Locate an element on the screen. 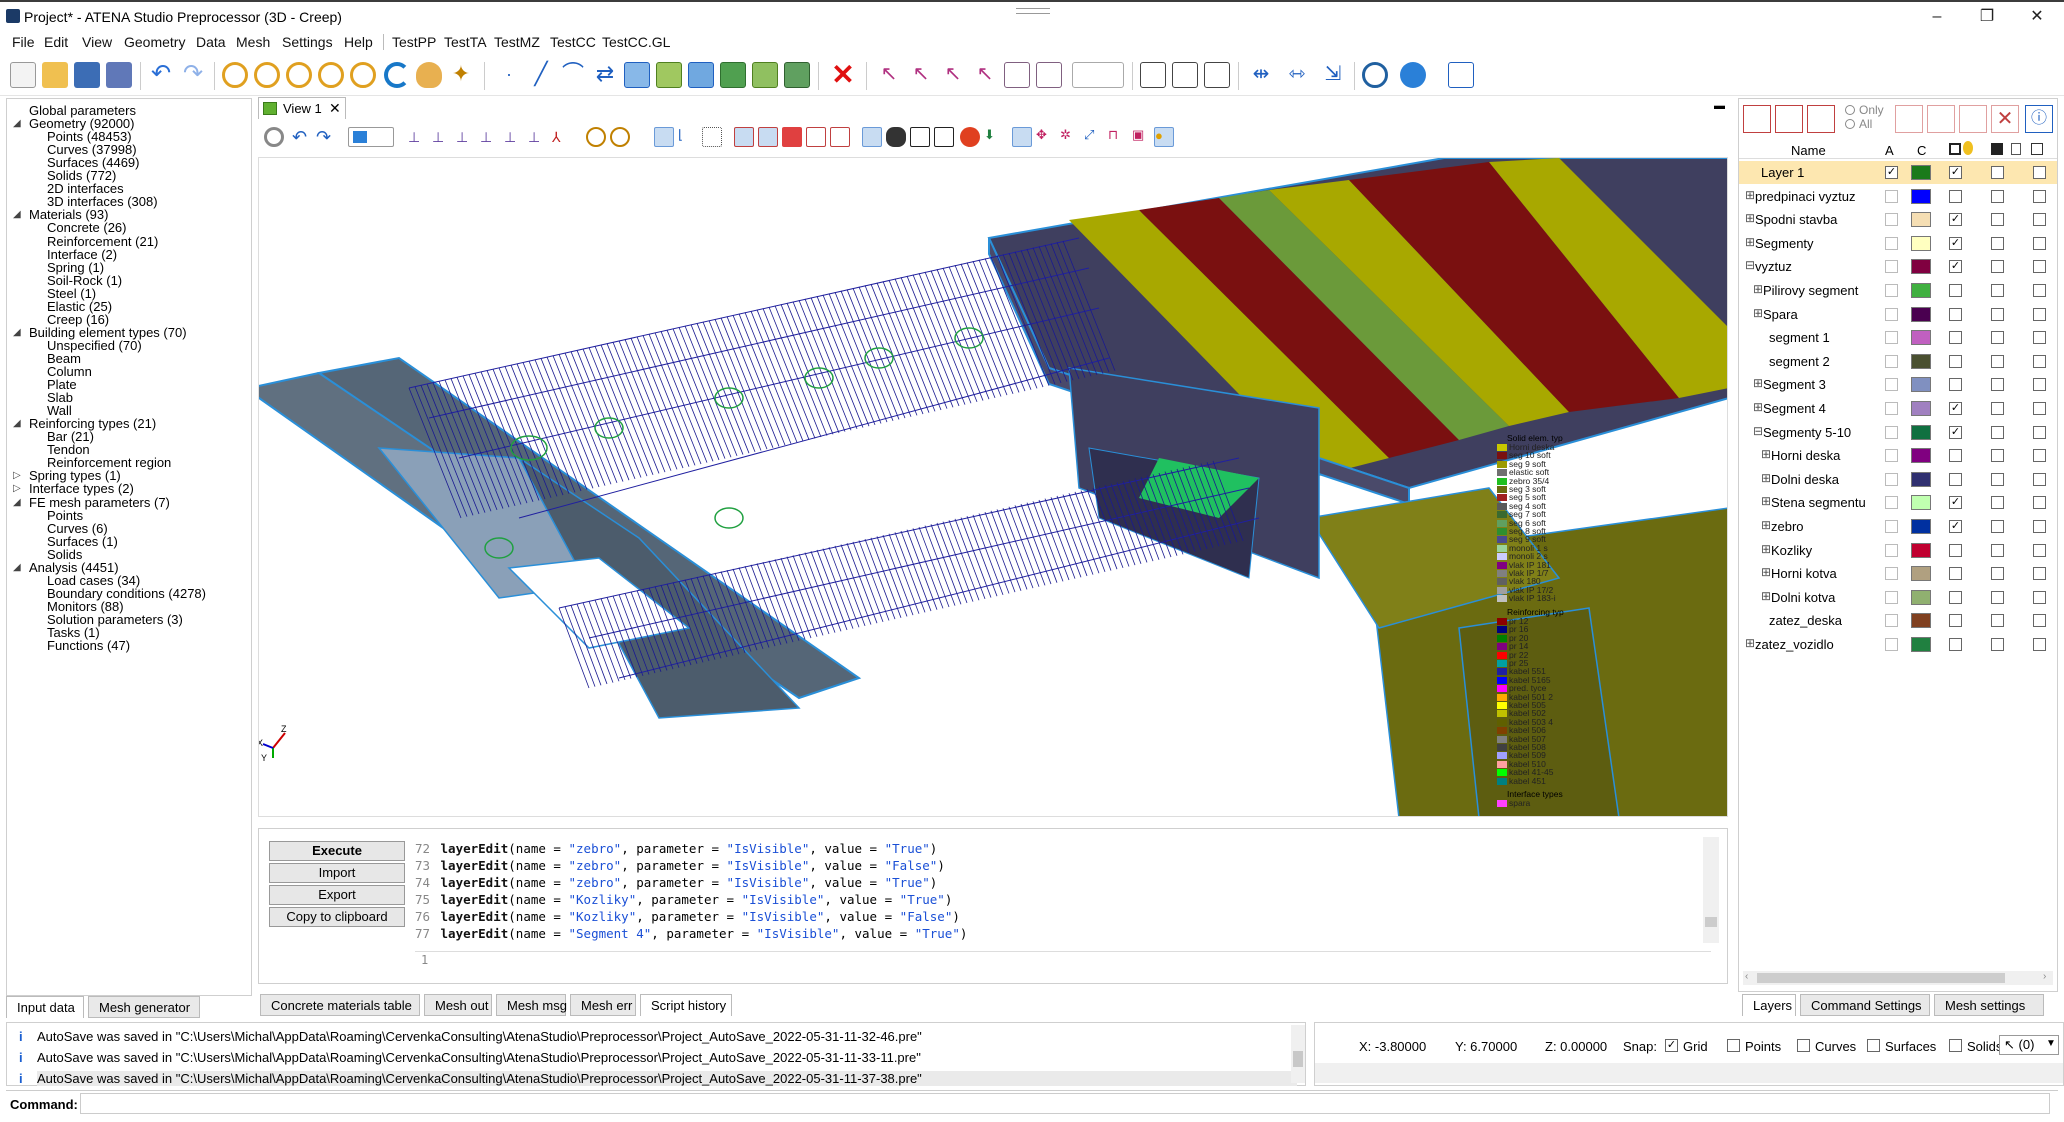 The width and height of the screenshot is (2064, 1122). zoom-in-icon is located at coordinates (235, 75).